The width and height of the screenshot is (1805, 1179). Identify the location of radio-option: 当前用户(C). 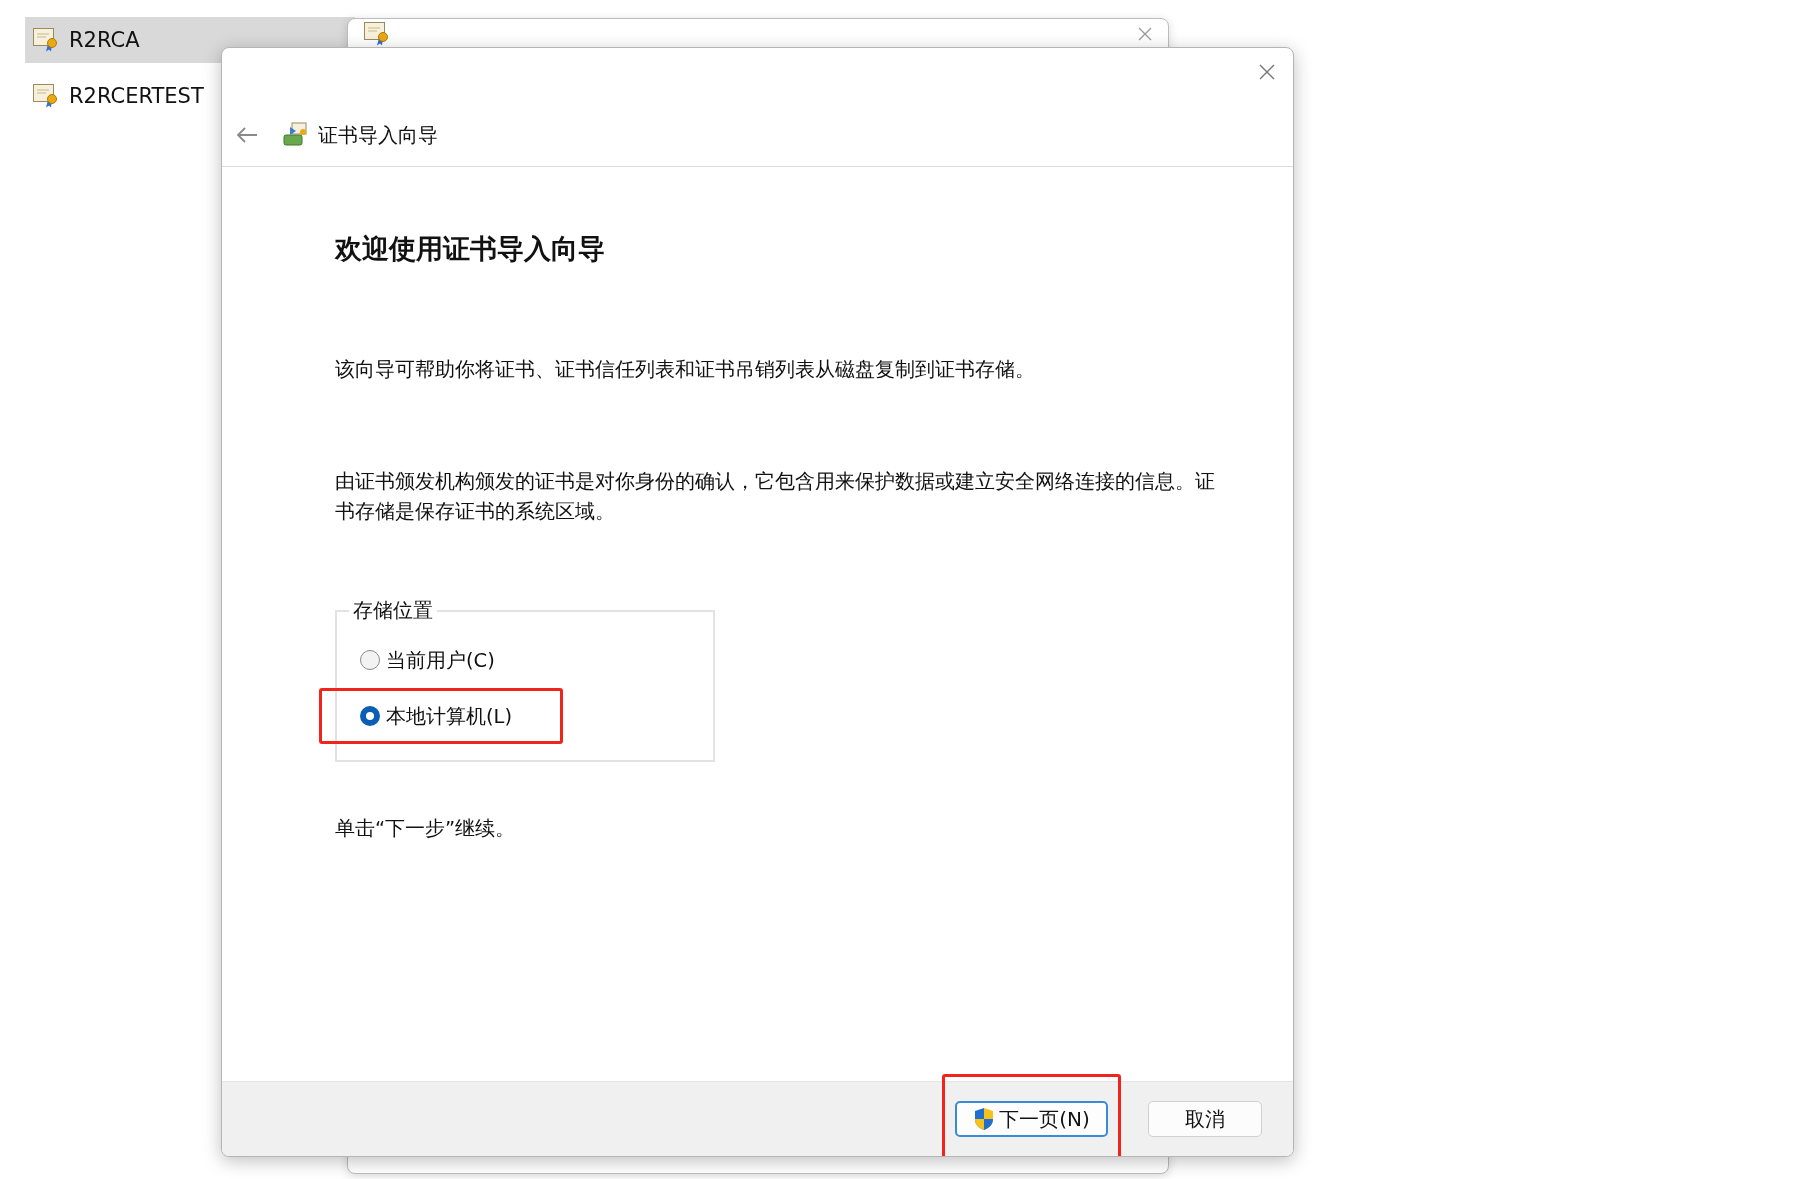
(427, 660).